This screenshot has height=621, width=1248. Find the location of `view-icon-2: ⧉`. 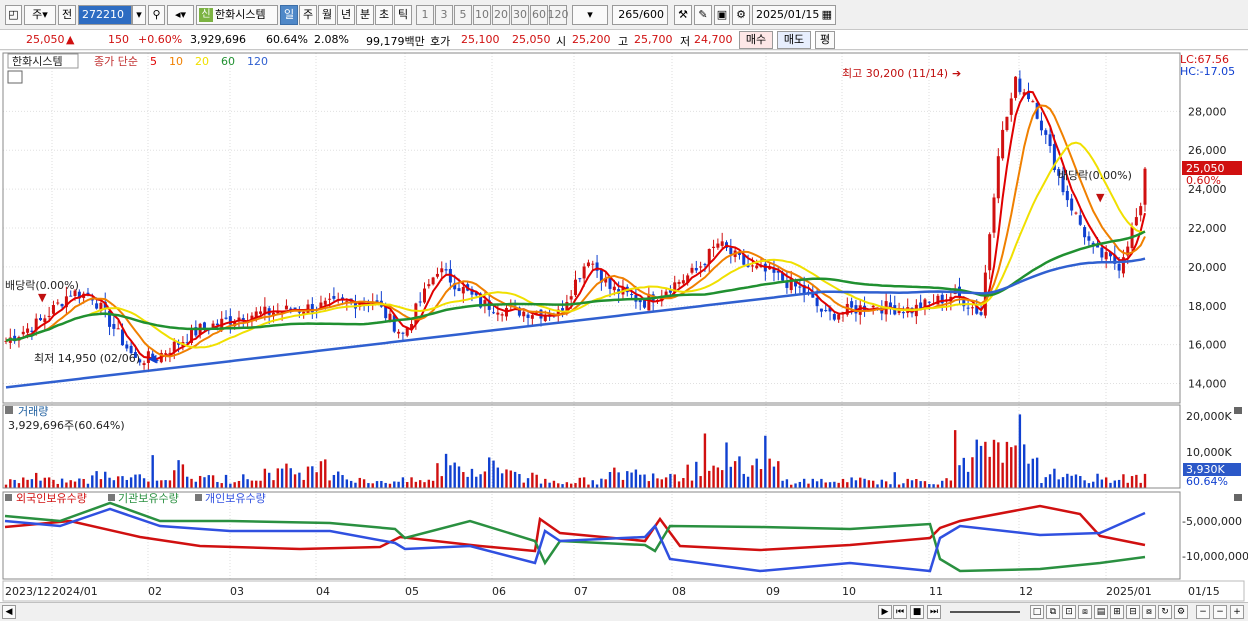

view-icon-2: ⧉ is located at coordinates (1053, 612).